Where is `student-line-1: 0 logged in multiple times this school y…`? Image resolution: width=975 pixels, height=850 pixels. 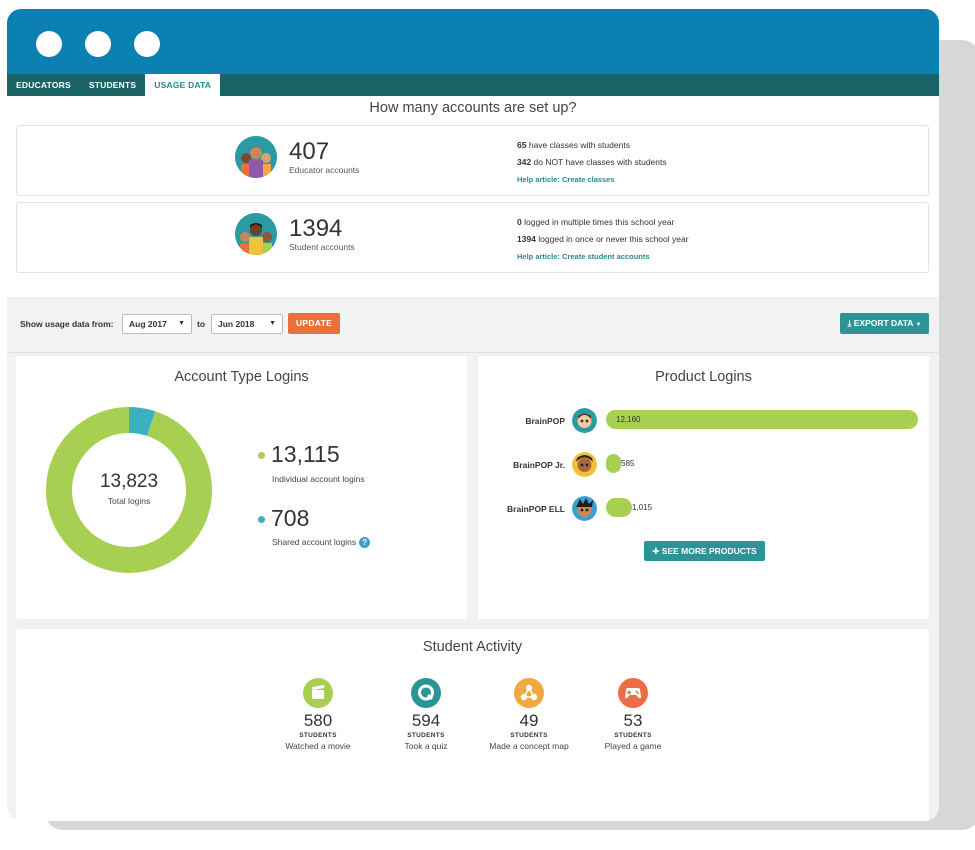 student-line-1: 0 logged in multiple times this school y… is located at coordinates (596, 222).